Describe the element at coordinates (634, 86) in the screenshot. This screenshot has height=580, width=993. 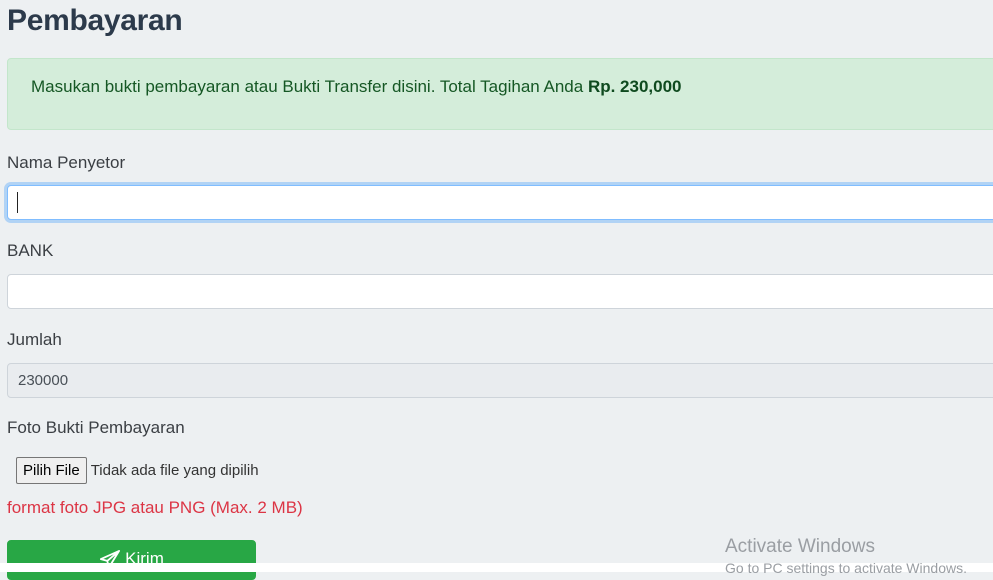
I see `total-amount: Rp. 230,000` at that location.